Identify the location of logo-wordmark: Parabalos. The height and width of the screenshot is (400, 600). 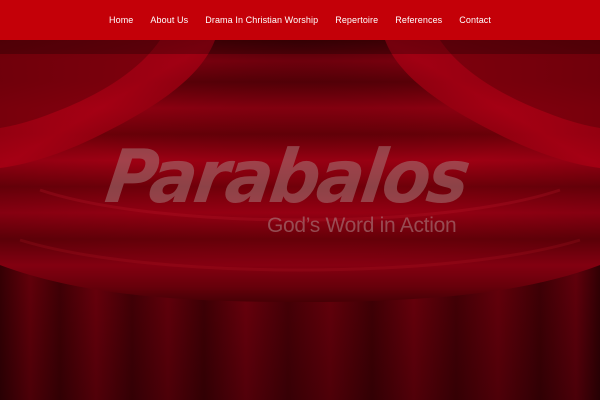
(286, 176).